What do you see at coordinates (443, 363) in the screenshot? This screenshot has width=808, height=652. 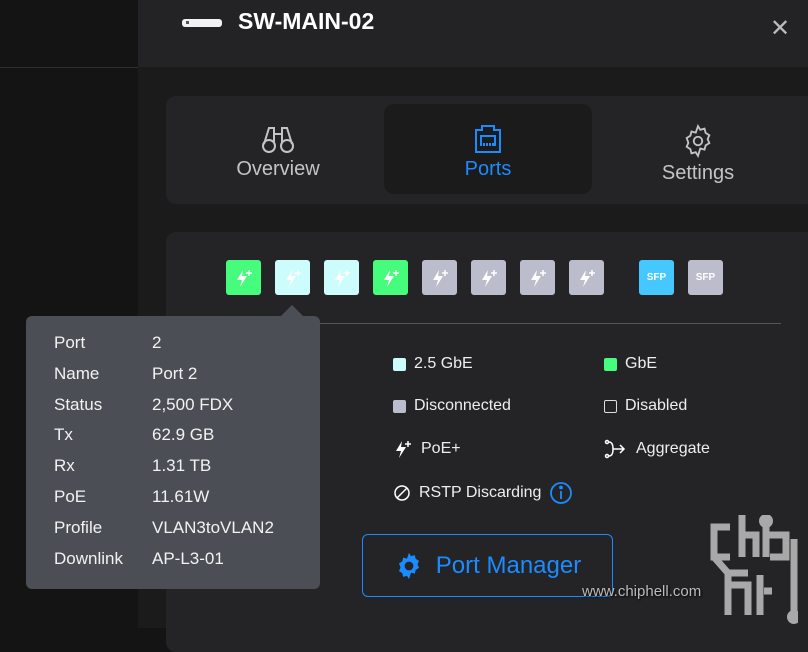 I see `legend-label: 2.5 GbE` at bounding box center [443, 363].